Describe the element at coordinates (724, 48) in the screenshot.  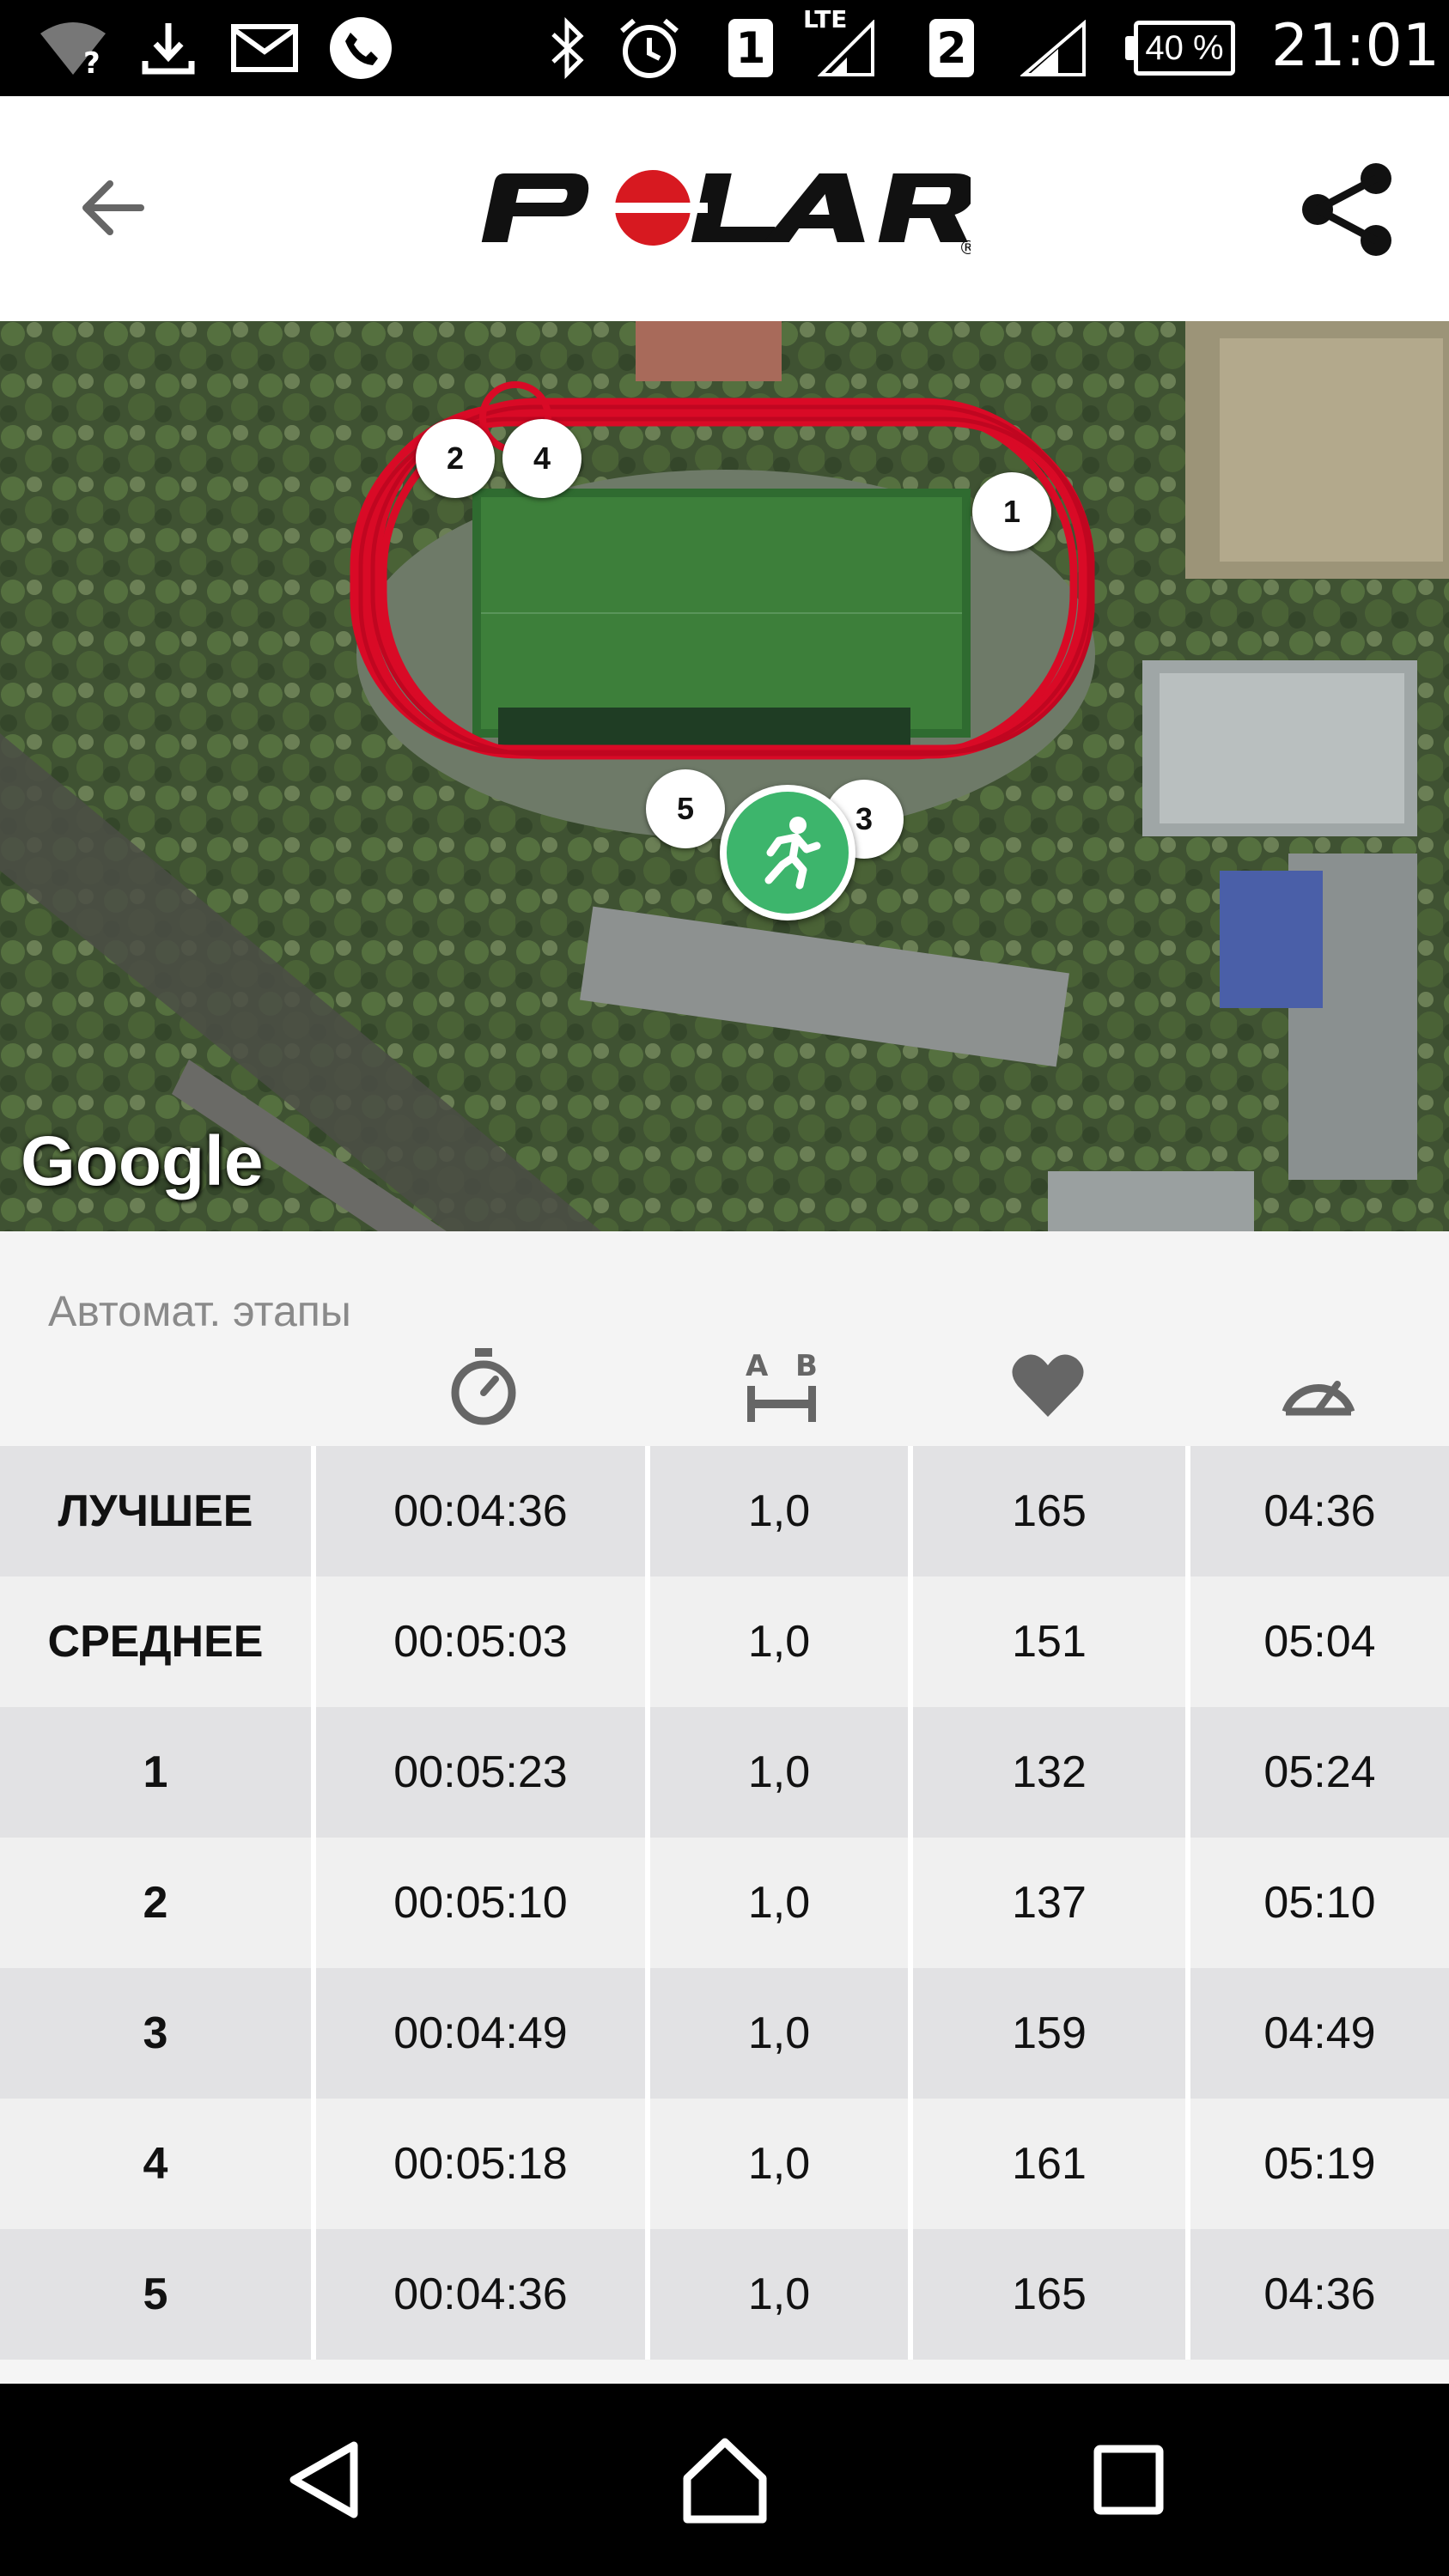
I see `status-bar: ? 1 LTE 2 40 % 21:01` at that location.